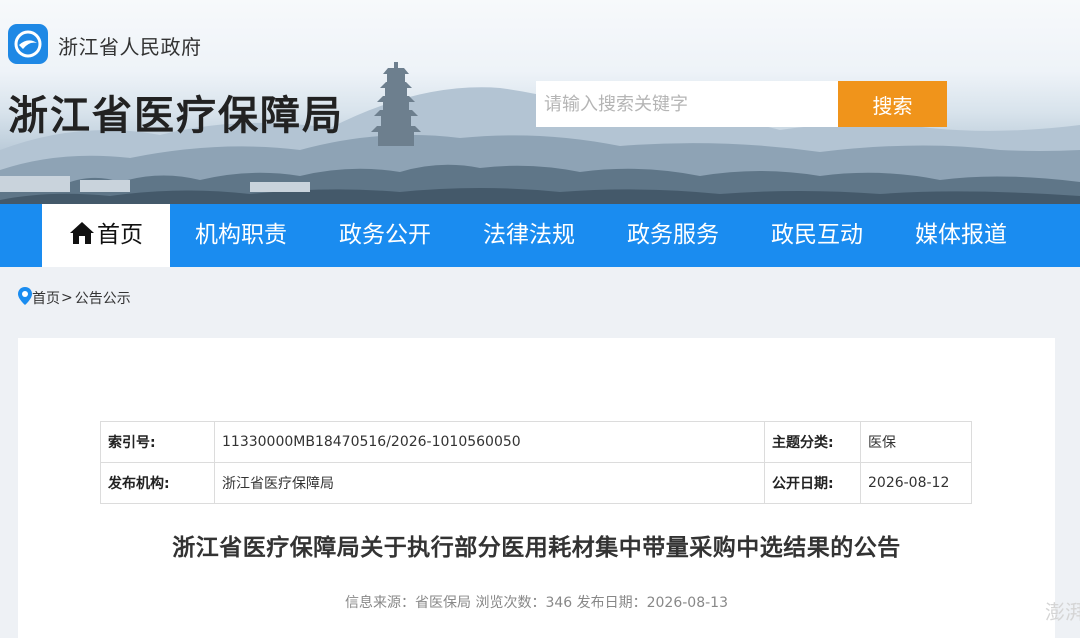 This screenshot has width=1080, height=638. I want to click on table-row: 发布机构: 浙江省医疗保障局 公开日期: 2026-08-12, so click(536, 483).